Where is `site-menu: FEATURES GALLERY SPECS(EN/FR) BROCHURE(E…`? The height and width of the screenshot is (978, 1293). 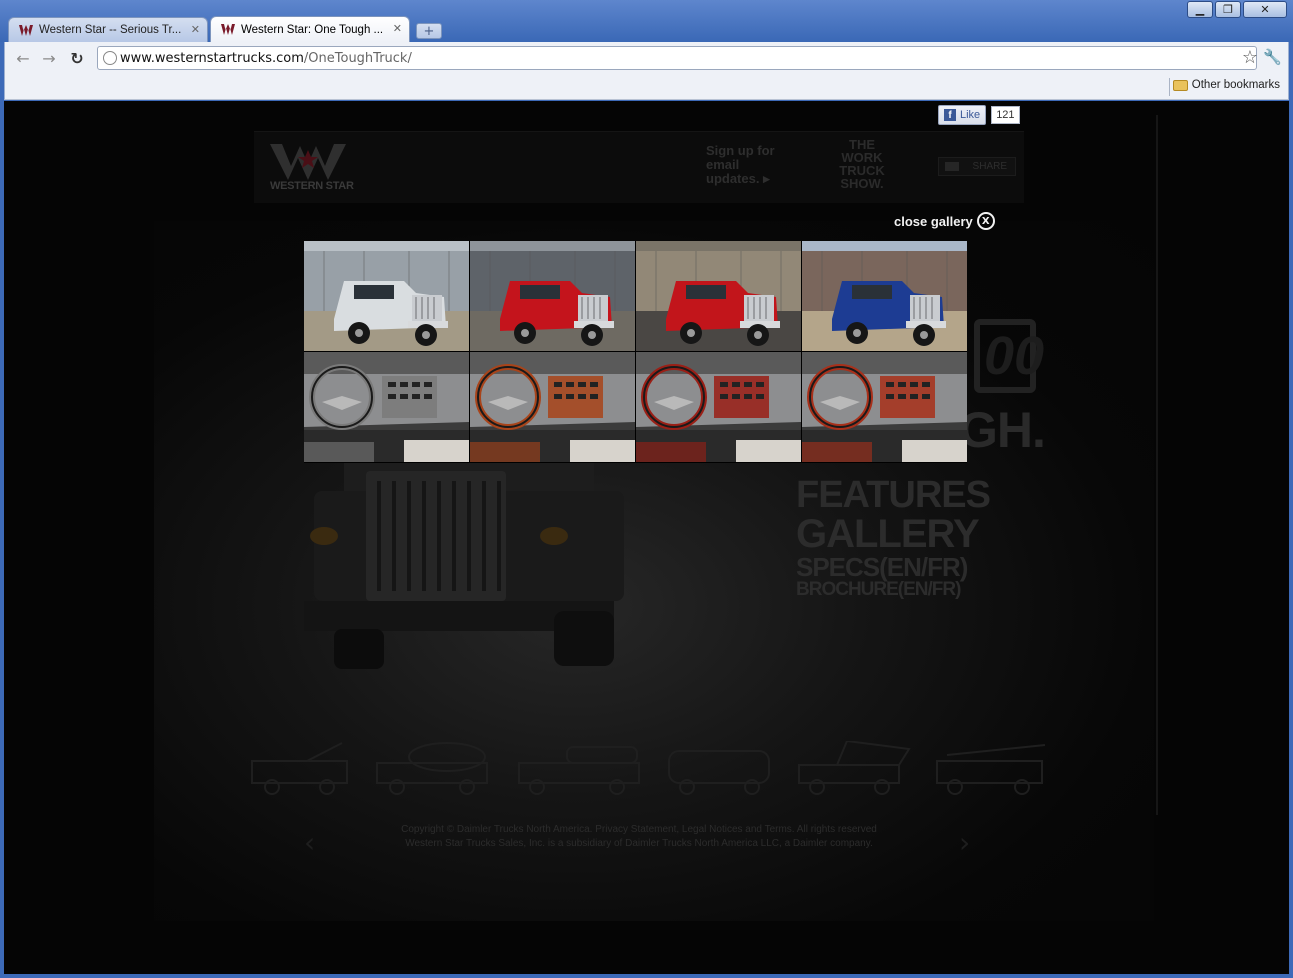 site-menu: FEATURES GALLERY SPECS(EN/FR) BROCHURE(E… is located at coordinates (893, 537).